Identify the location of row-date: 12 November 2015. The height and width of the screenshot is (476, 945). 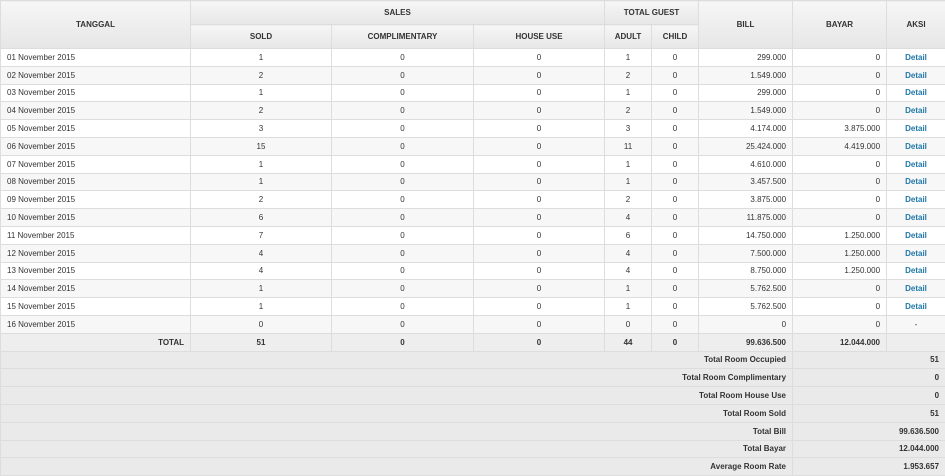
(96, 253).